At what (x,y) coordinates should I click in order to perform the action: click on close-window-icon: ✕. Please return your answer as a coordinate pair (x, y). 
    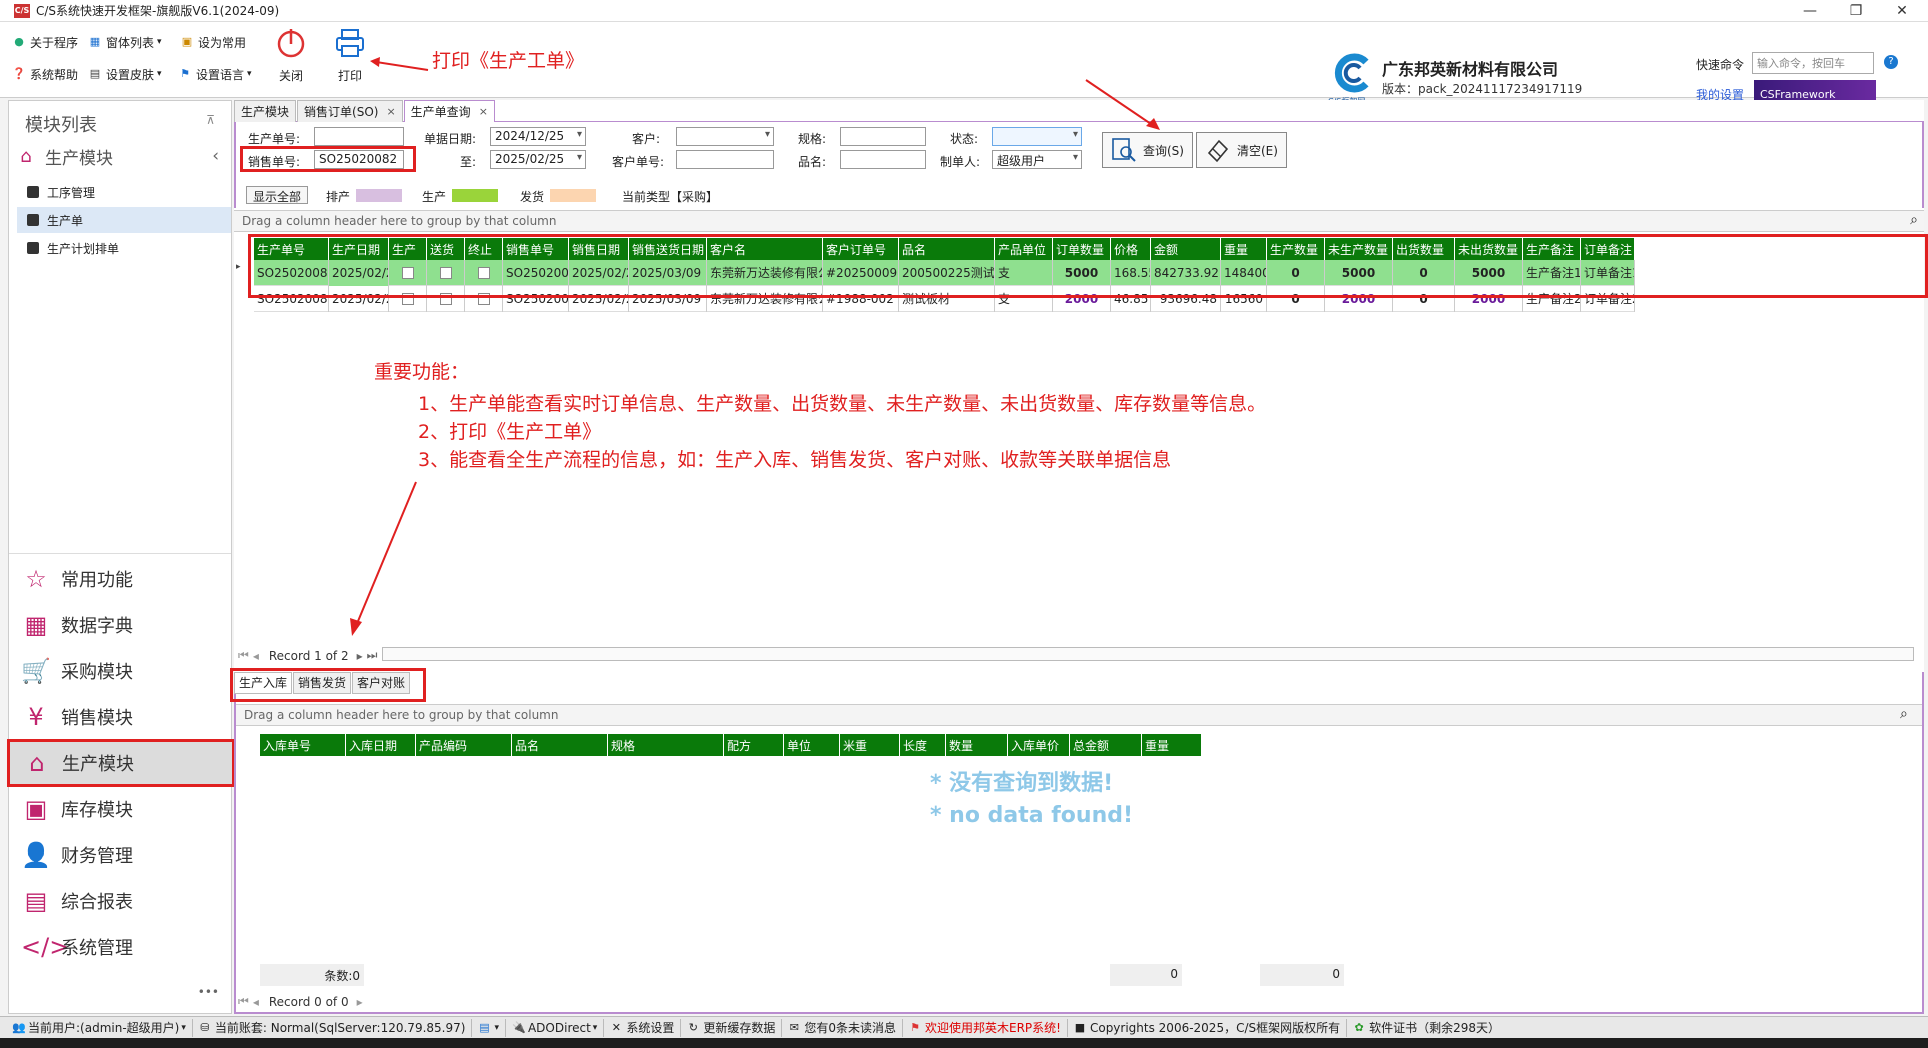
    Looking at the image, I should click on (1902, 11).